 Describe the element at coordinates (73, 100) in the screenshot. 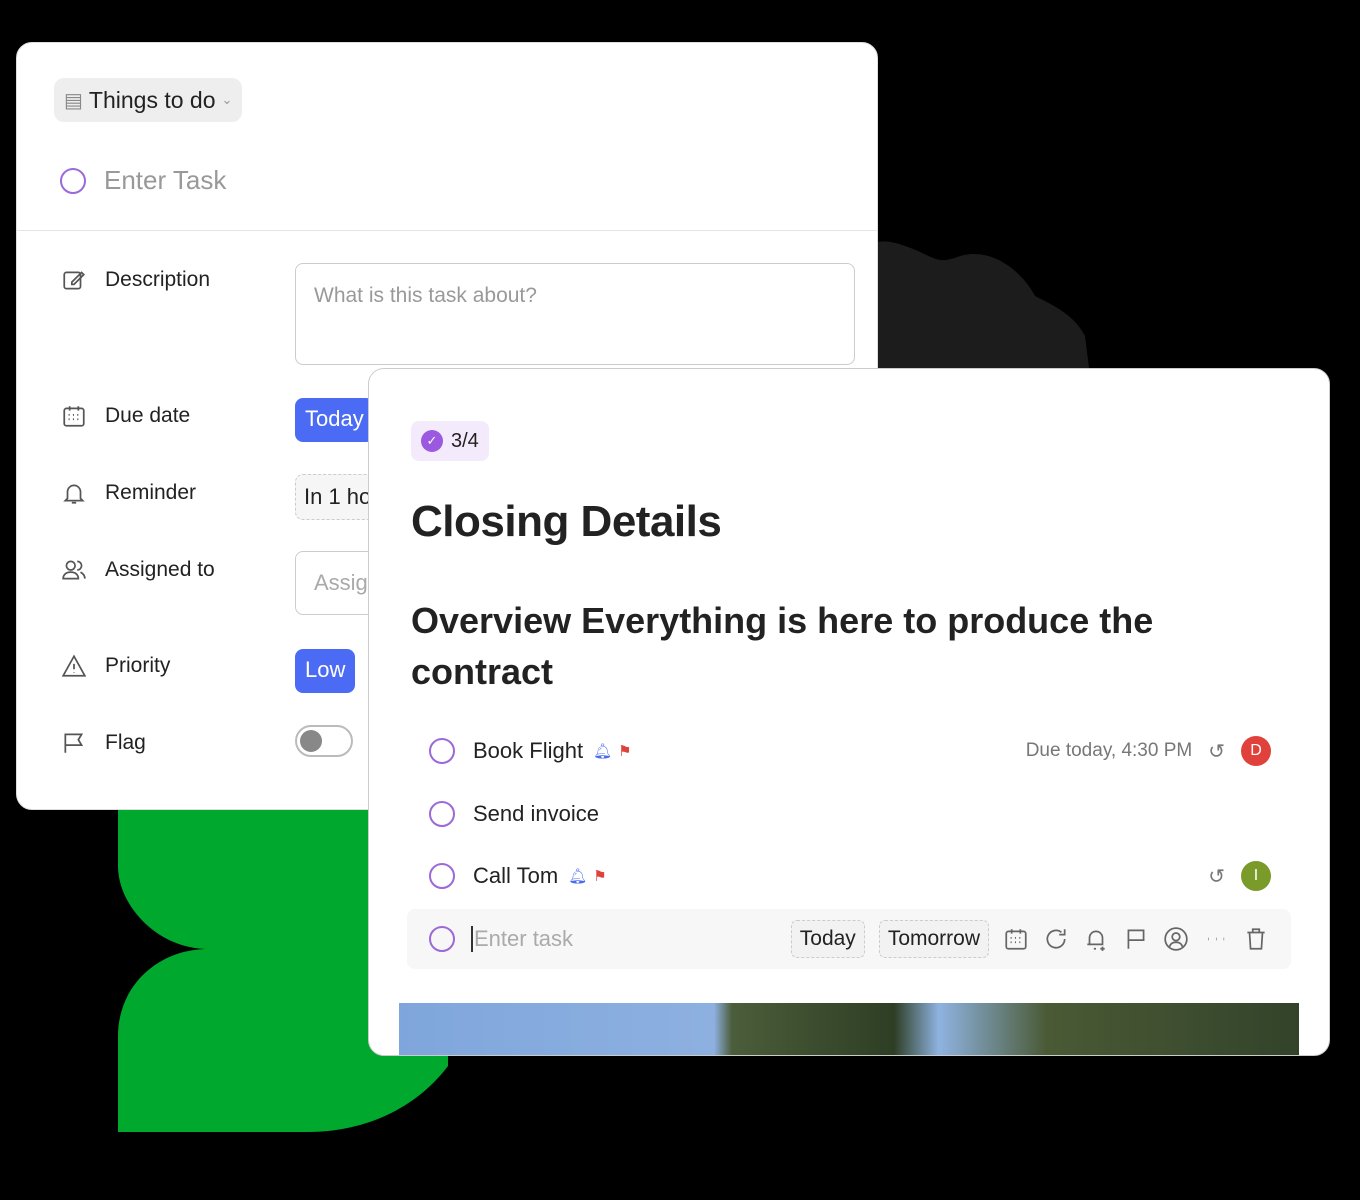

I see `list-icon: ▤` at that location.